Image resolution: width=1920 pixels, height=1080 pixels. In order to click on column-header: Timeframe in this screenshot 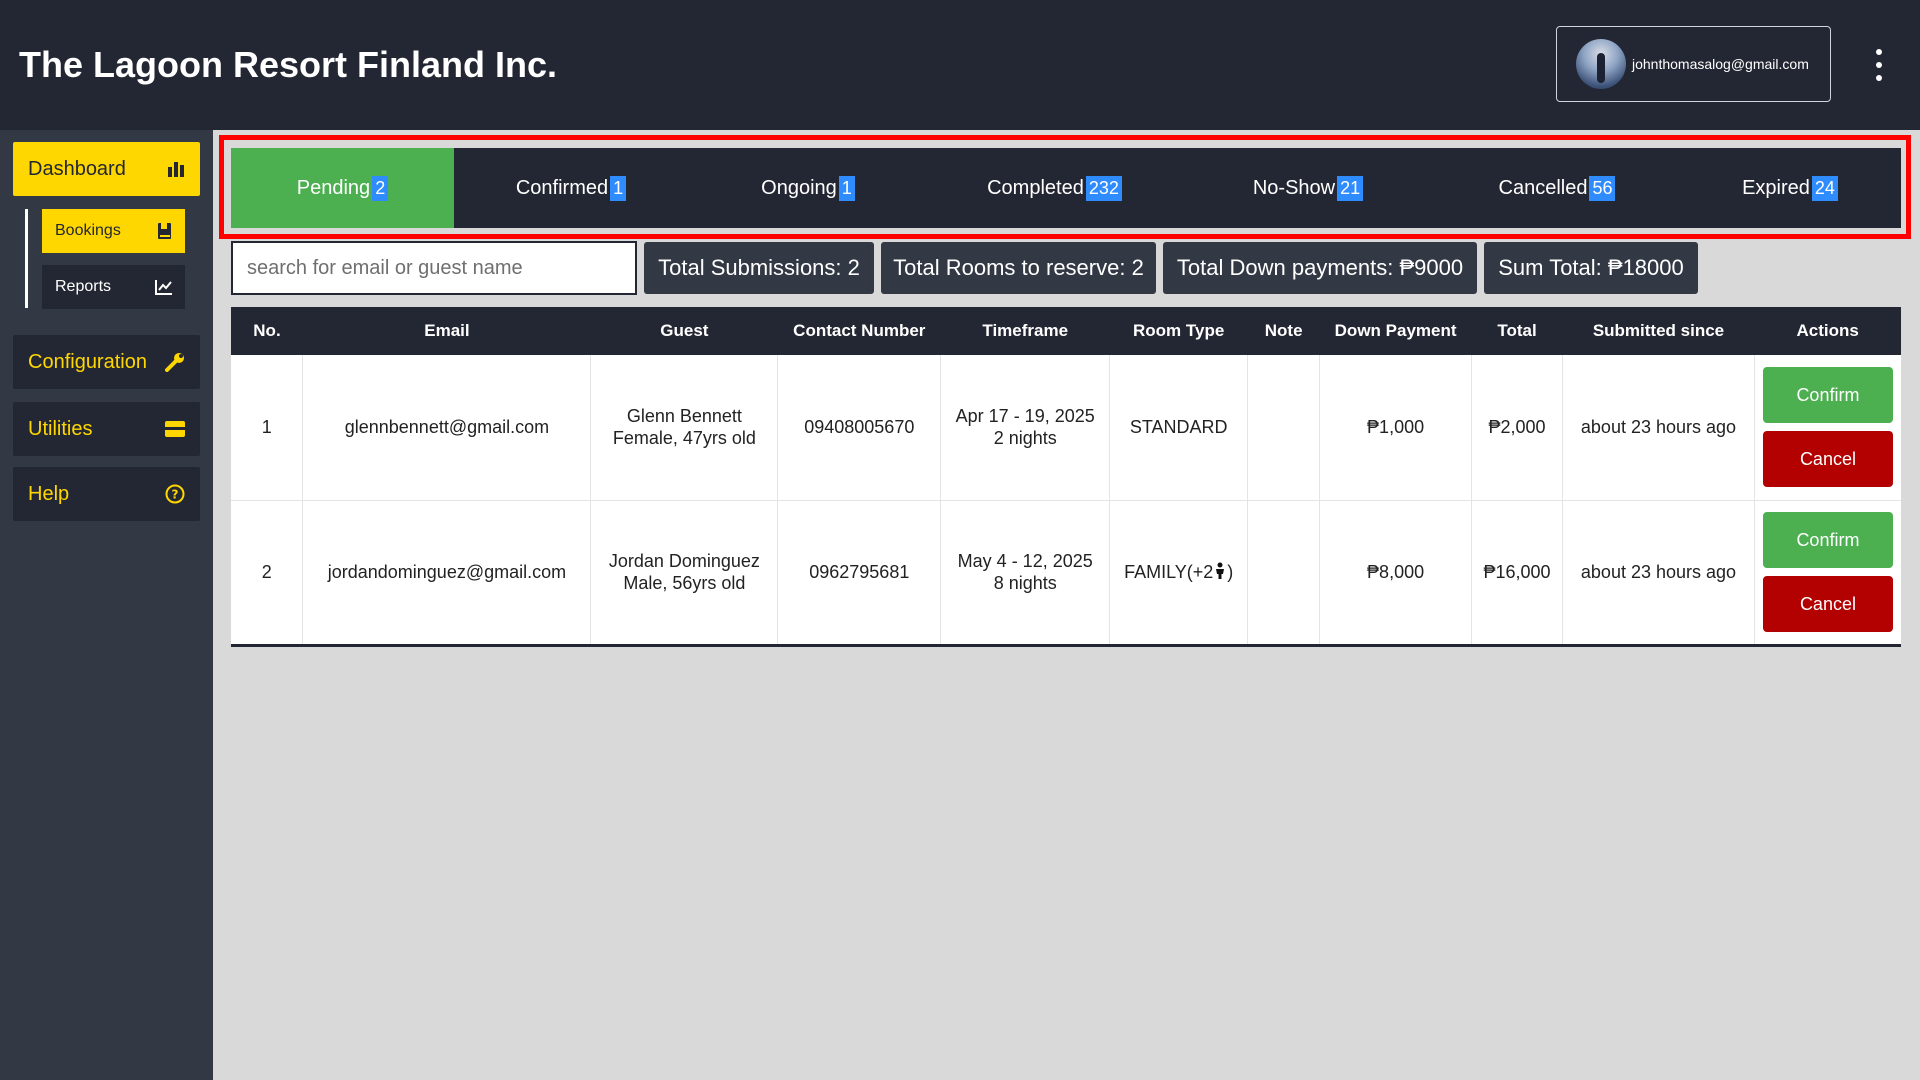, I will do `click(1025, 330)`.